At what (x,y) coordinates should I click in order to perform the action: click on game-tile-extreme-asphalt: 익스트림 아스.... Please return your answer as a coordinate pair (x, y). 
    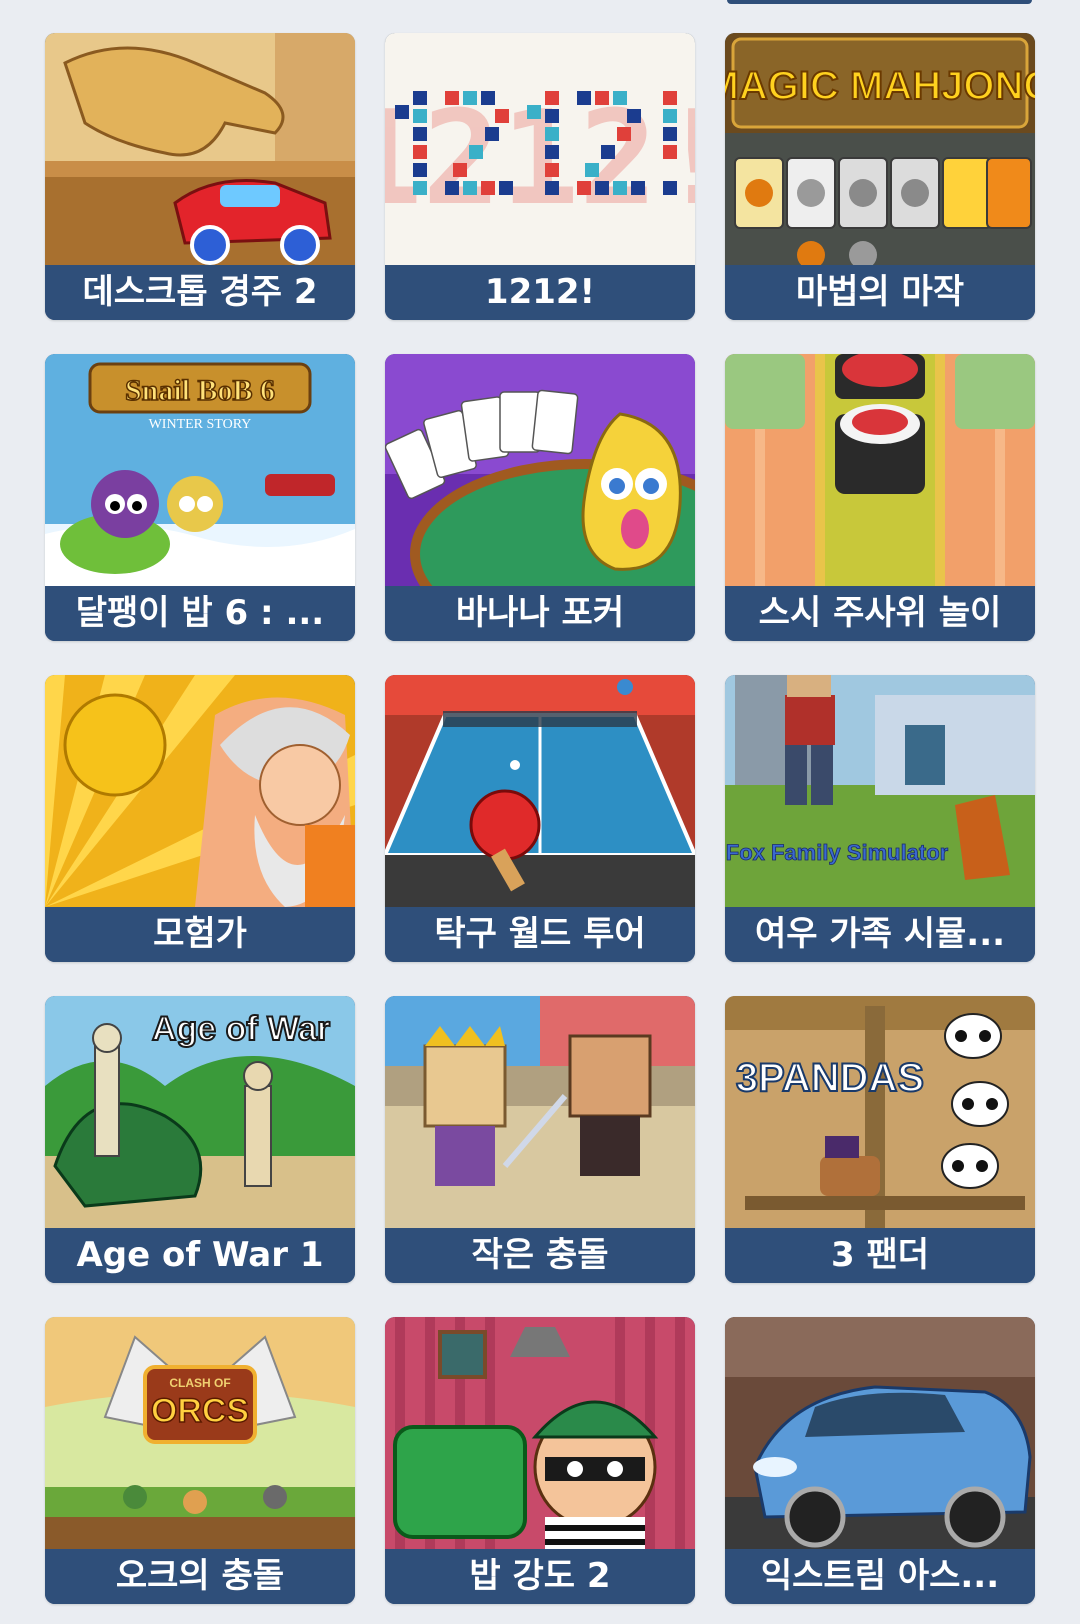
    Looking at the image, I should click on (880, 1460).